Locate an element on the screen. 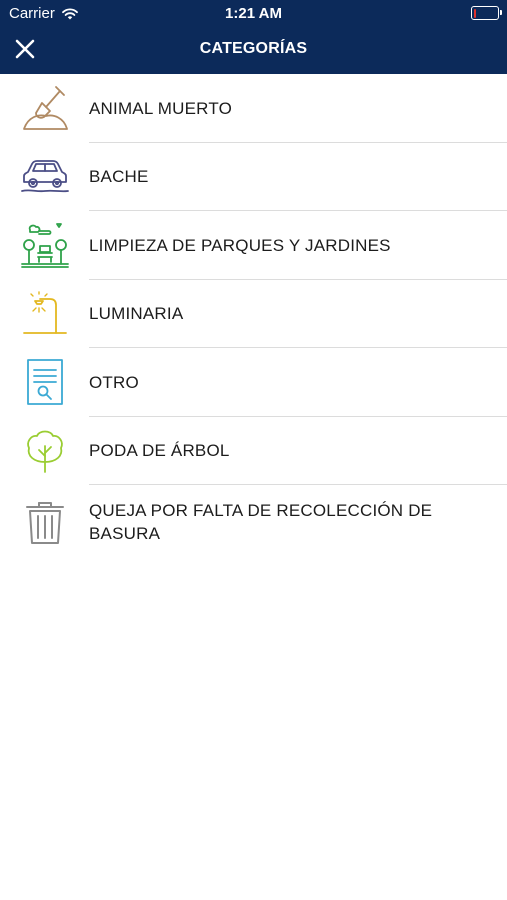  category-item-limpieza-parques: LIMPIEZA DE PARQUES Y JARDINES is located at coordinates (253, 245).